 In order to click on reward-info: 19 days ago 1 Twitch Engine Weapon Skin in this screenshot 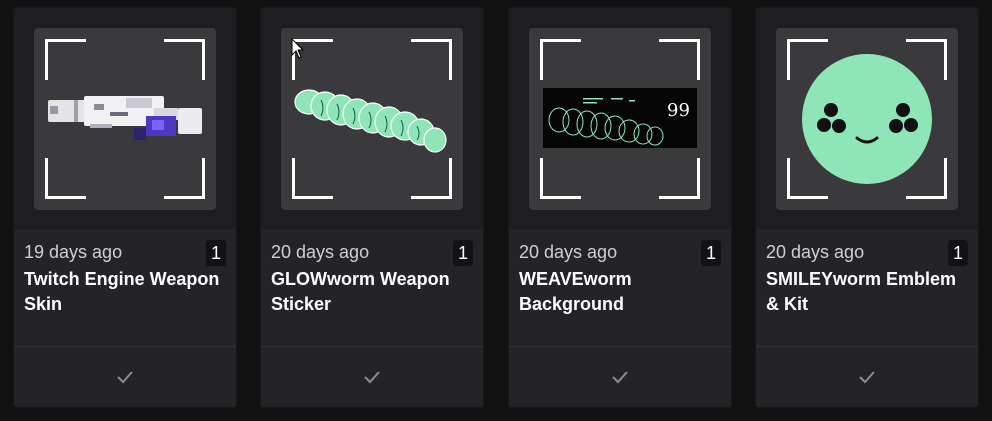, I will do `click(125, 288)`.